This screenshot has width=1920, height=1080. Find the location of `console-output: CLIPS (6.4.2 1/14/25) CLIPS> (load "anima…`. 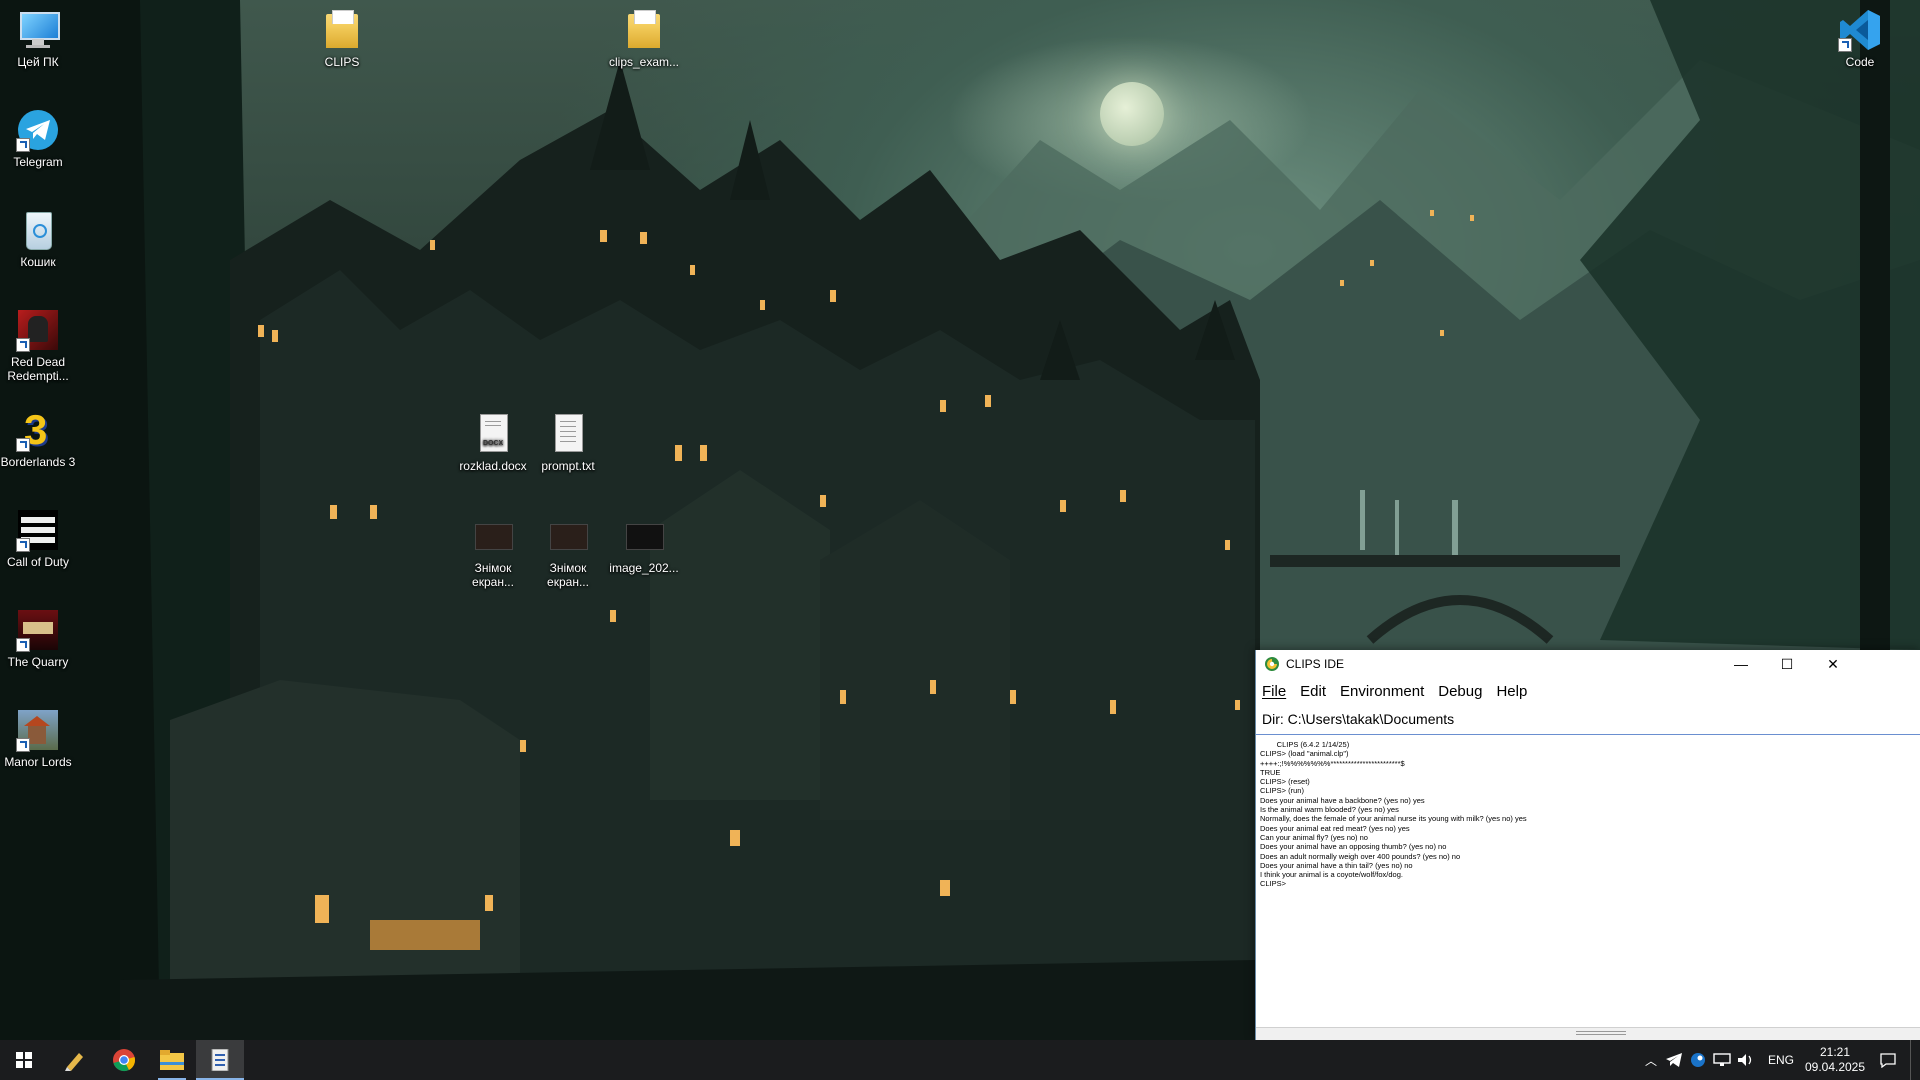

console-output: CLIPS (6.4.2 1/14/25) CLIPS> (load "anima… is located at coordinates (1590, 883).